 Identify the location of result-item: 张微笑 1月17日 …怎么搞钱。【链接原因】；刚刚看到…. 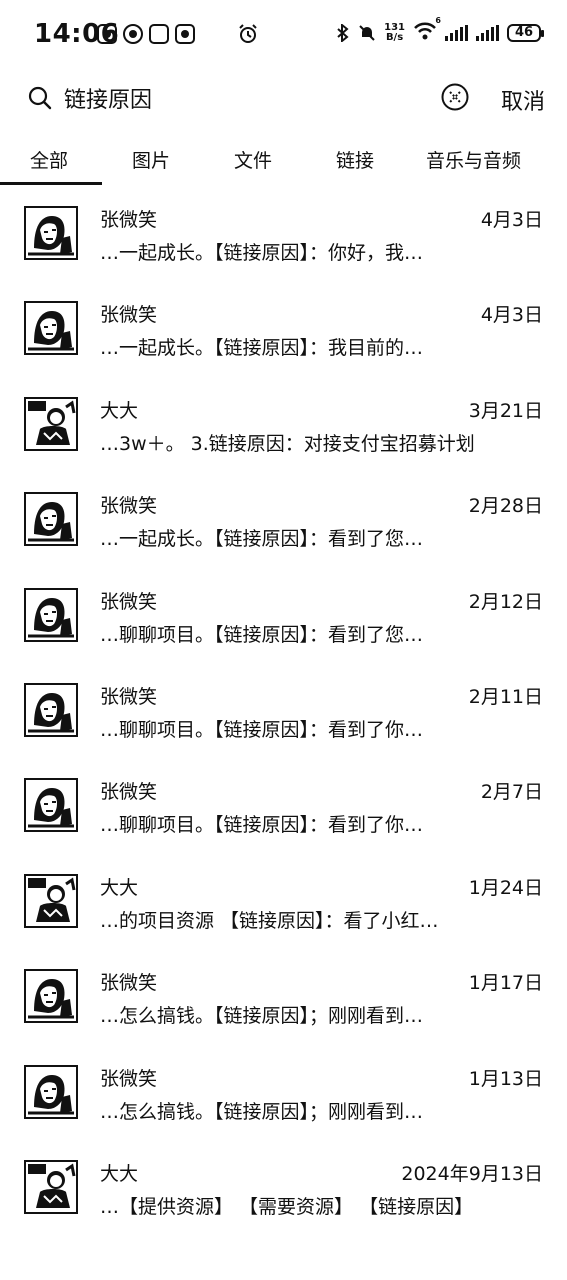
(283, 1010).